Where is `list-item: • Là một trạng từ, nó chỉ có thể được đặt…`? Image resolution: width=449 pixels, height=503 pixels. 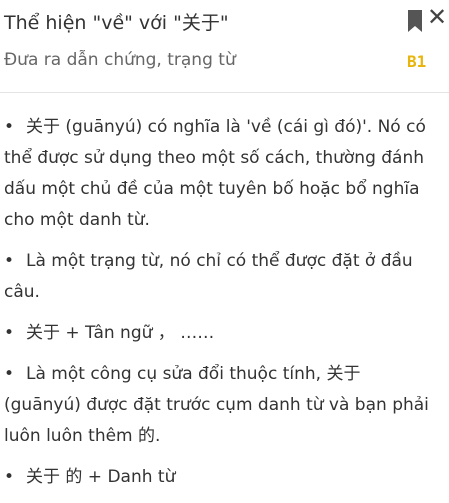 list-item: • Là một trạng từ, nó chỉ có thể được đặt… is located at coordinates (219, 277).